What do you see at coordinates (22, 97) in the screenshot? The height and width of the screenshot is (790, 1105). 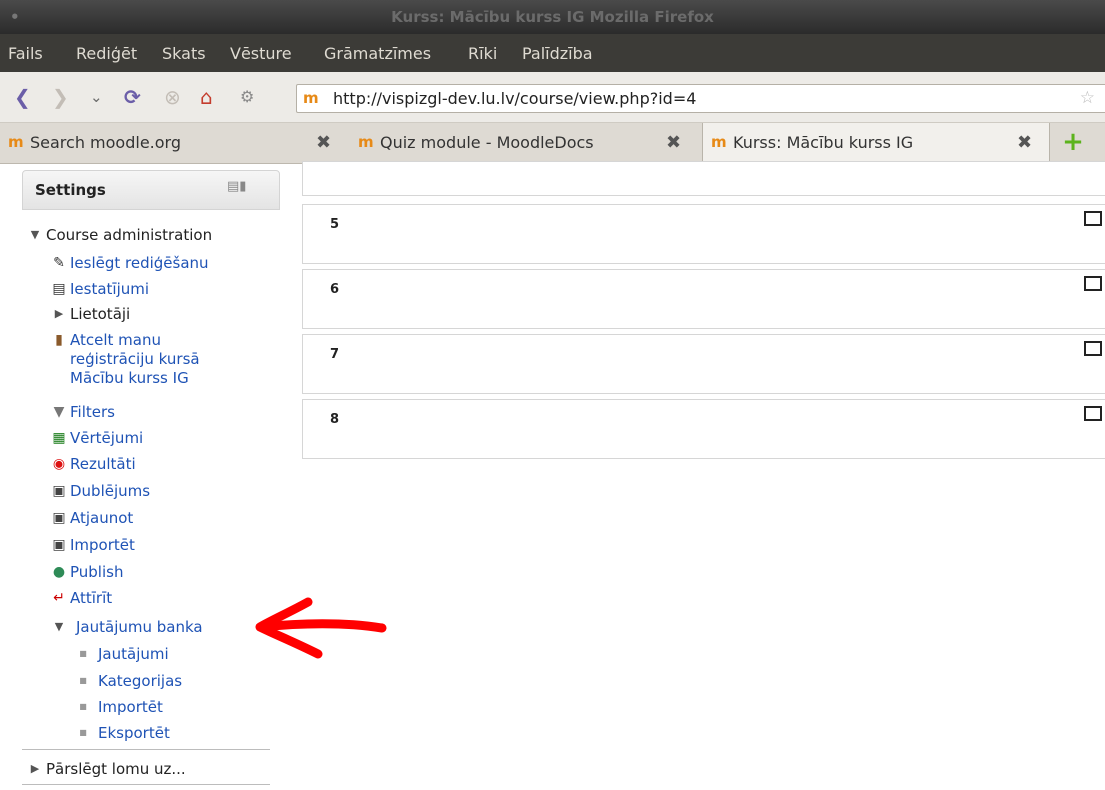 I see `back-icon: ❮` at bounding box center [22, 97].